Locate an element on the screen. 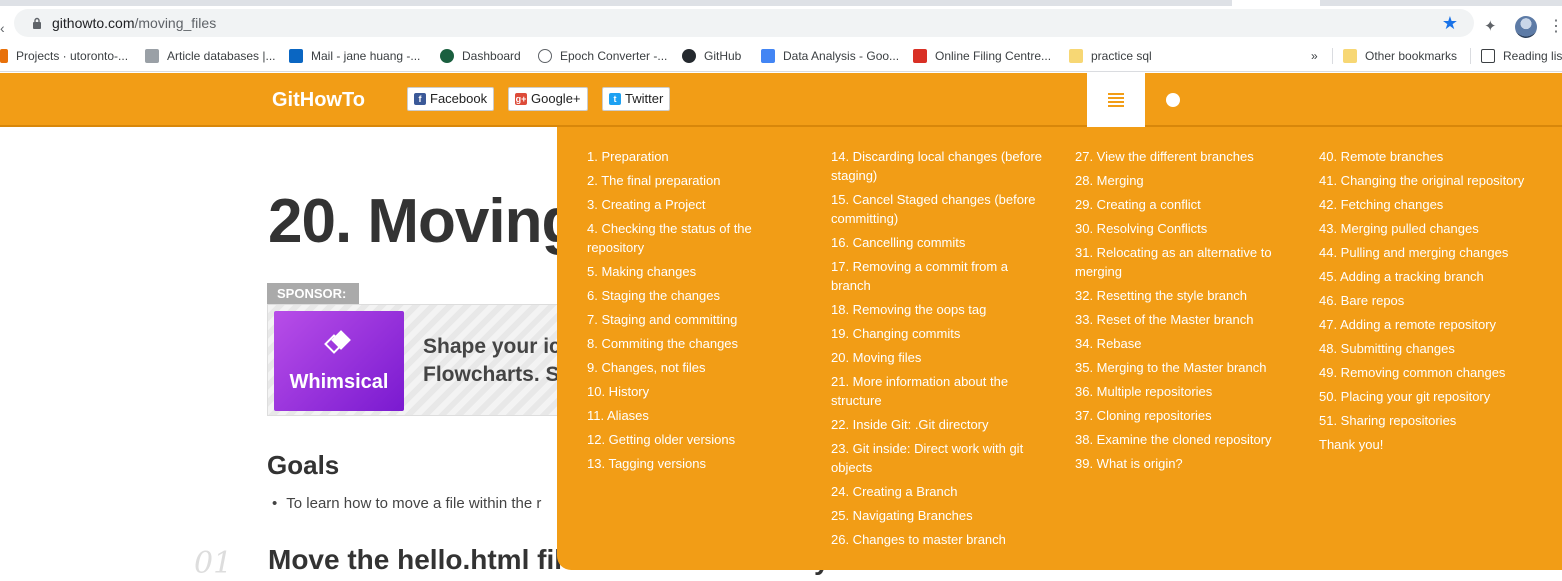 The width and height of the screenshot is (1562, 581). toc-link: 26. Changes to master branch is located at coordinates (938, 539).